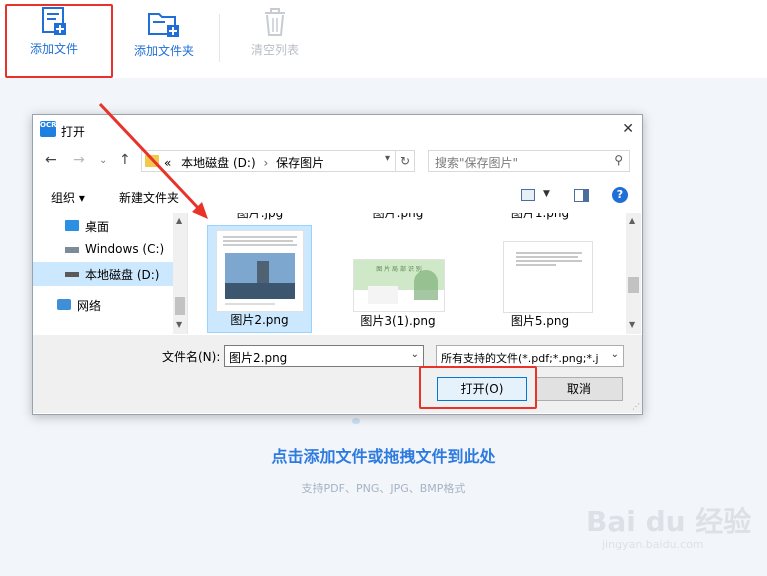 This screenshot has width=767, height=576. What do you see at coordinates (163, 51) in the screenshot?
I see `add-folder-label: 添加文件夹` at bounding box center [163, 51].